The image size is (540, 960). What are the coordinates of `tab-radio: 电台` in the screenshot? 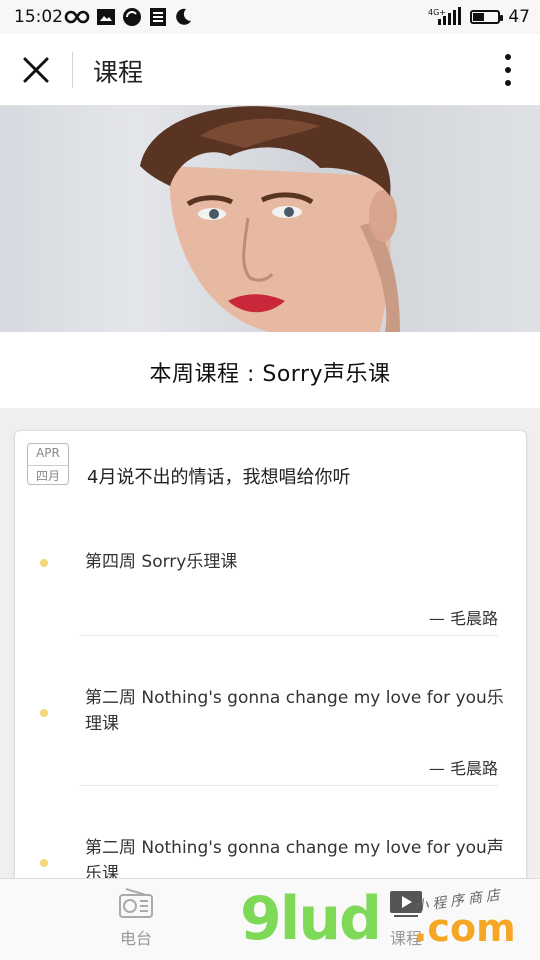 It's located at (136, 918).